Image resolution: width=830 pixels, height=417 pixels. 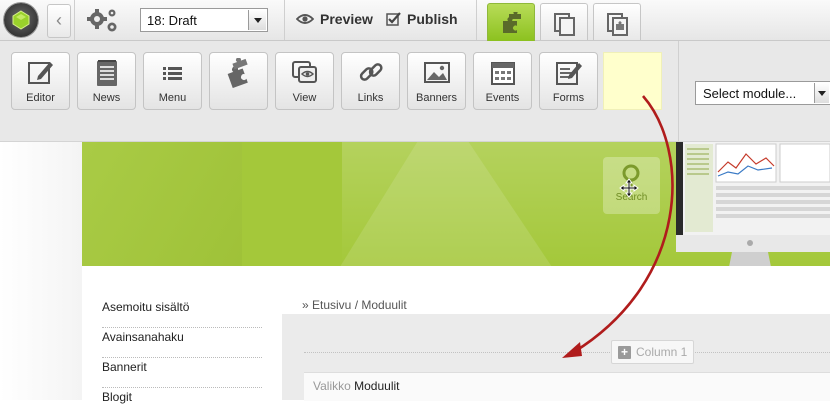 What do you see at coordinates (393, 18) in the screenshot?
I see `checkbox-check-icon` at bounding box center [393, 18].